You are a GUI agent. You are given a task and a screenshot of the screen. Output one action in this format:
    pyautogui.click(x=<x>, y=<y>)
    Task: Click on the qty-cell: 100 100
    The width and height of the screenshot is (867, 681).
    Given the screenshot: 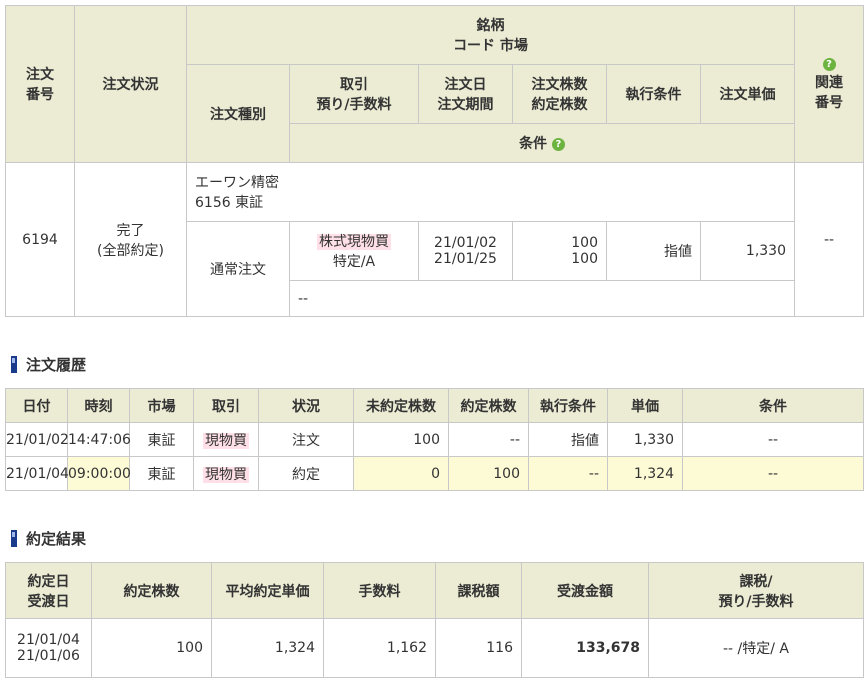 What is the action you would take?
    pyautogui.click(x=559, y=251)
    